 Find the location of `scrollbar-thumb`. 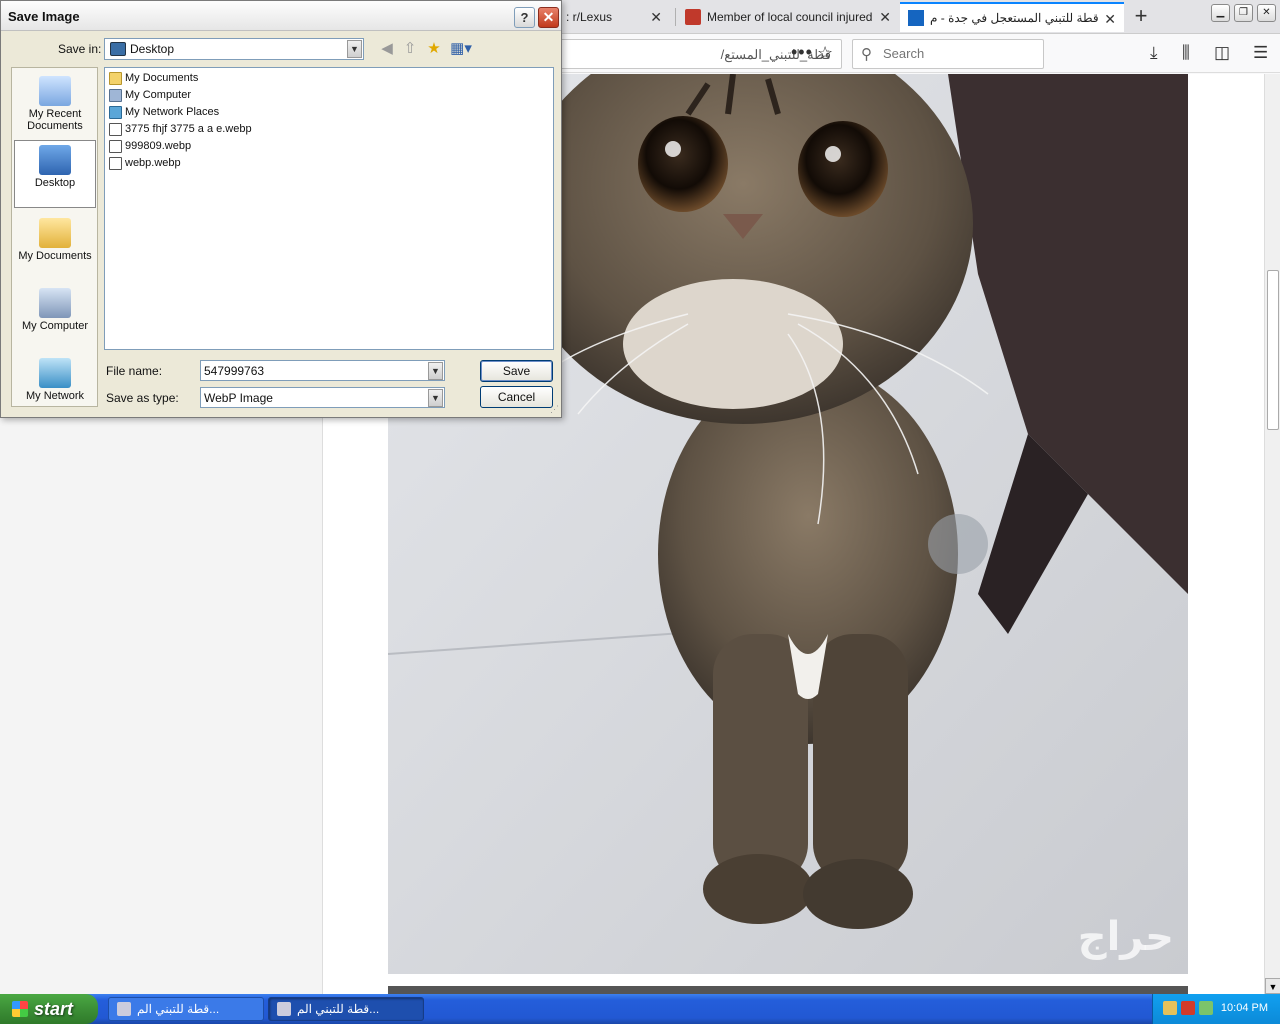

scrollbar-thumb is located at coordinates (1273, 350).